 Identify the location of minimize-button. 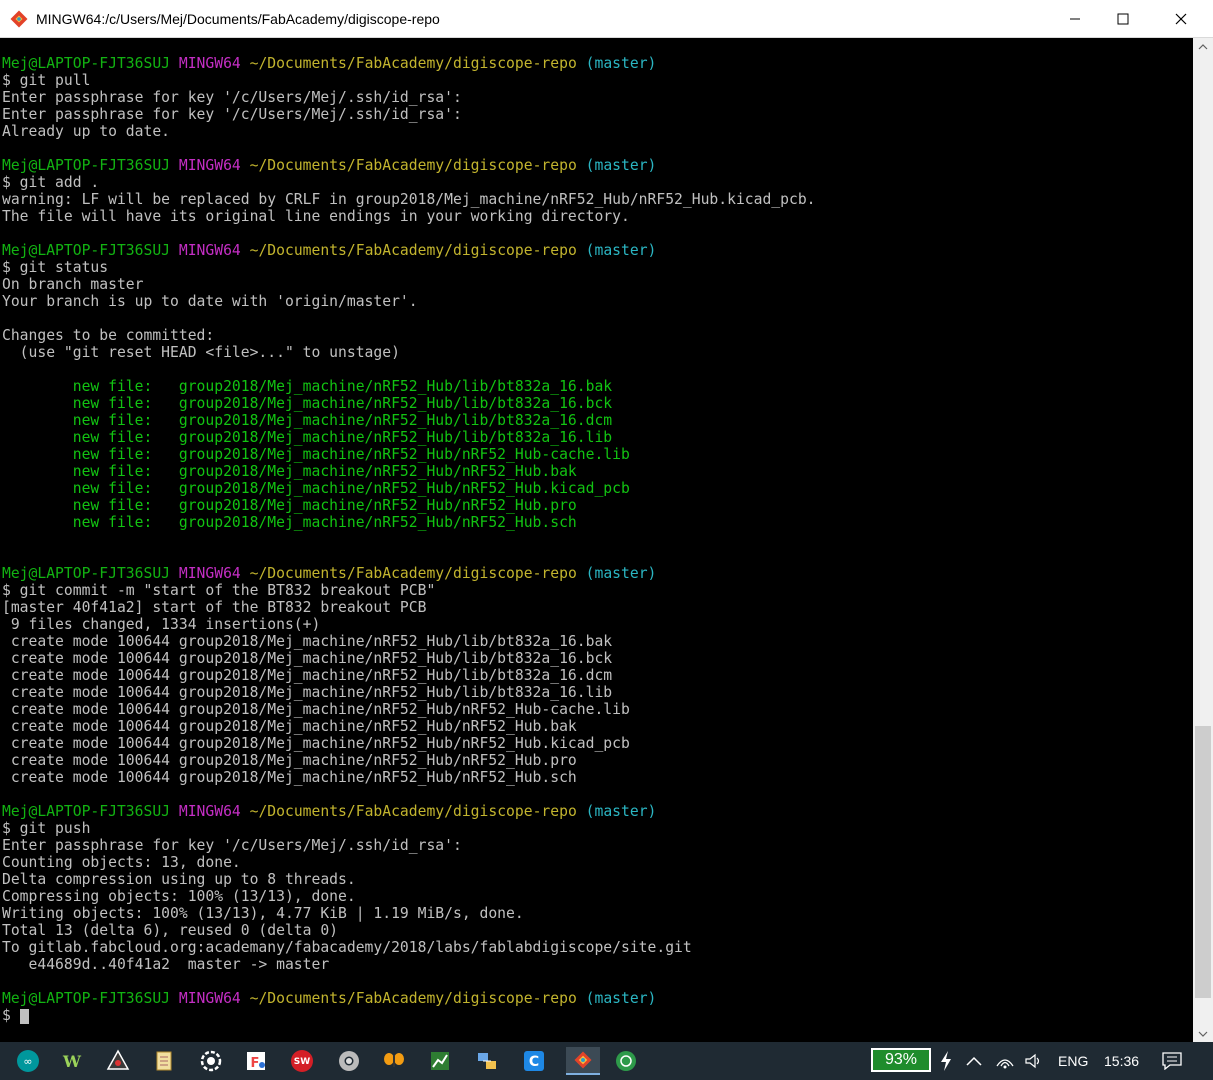
(1075, 19).